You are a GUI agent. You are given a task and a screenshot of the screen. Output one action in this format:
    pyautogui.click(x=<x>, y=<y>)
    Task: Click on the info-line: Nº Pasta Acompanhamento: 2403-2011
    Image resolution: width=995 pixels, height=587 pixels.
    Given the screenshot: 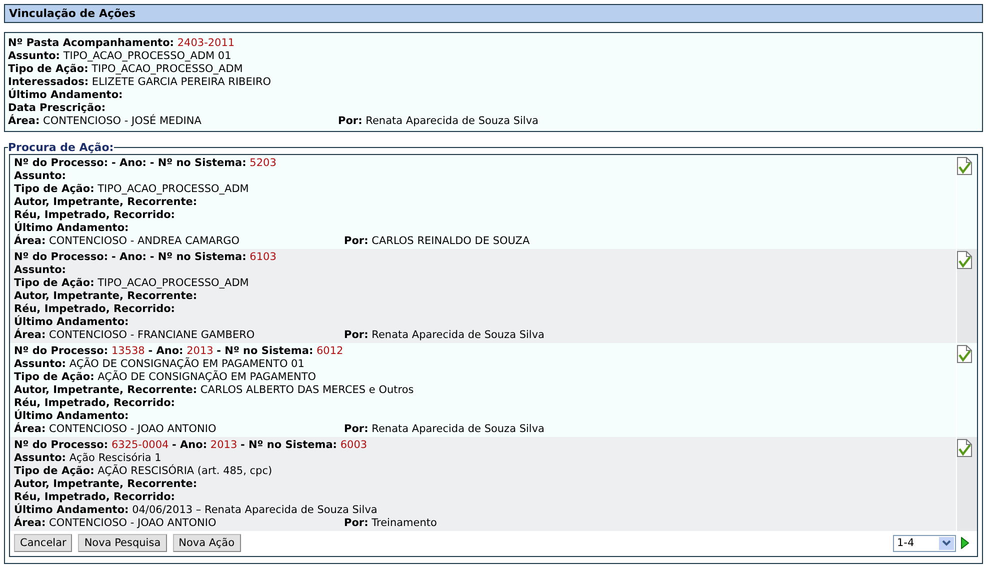 What is the action you would take?
    pyautogui.click(x=122, y=43)
    